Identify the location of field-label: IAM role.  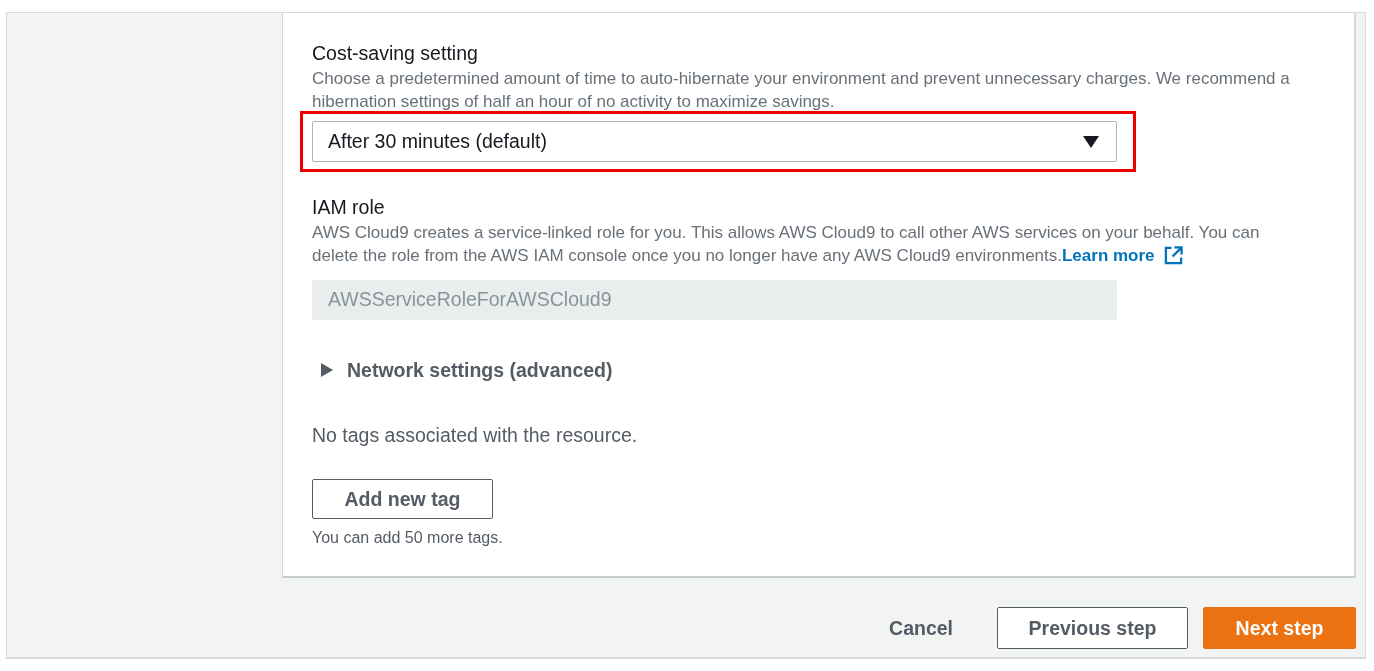
(348, 207).